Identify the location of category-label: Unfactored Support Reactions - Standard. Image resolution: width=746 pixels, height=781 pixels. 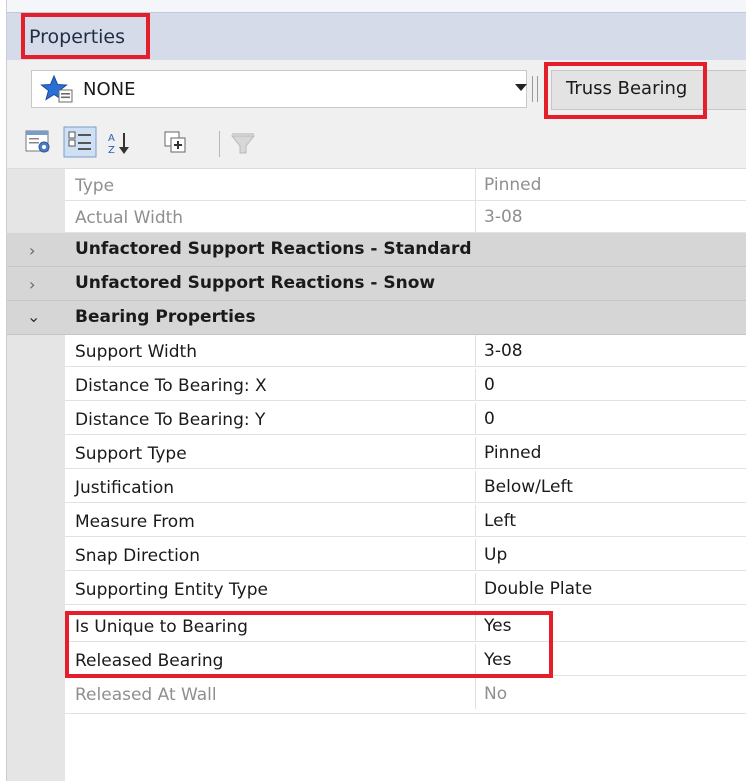
(273, 249).